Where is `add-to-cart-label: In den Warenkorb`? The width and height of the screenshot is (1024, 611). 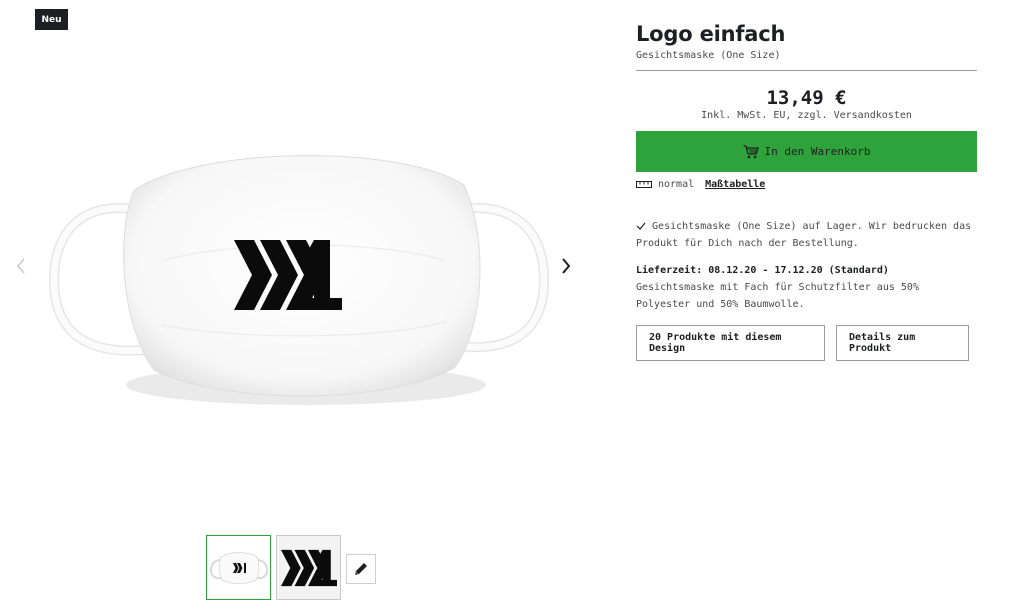 add-to-cart-label: In den Warenkorb is located at coordinates (817, 151).